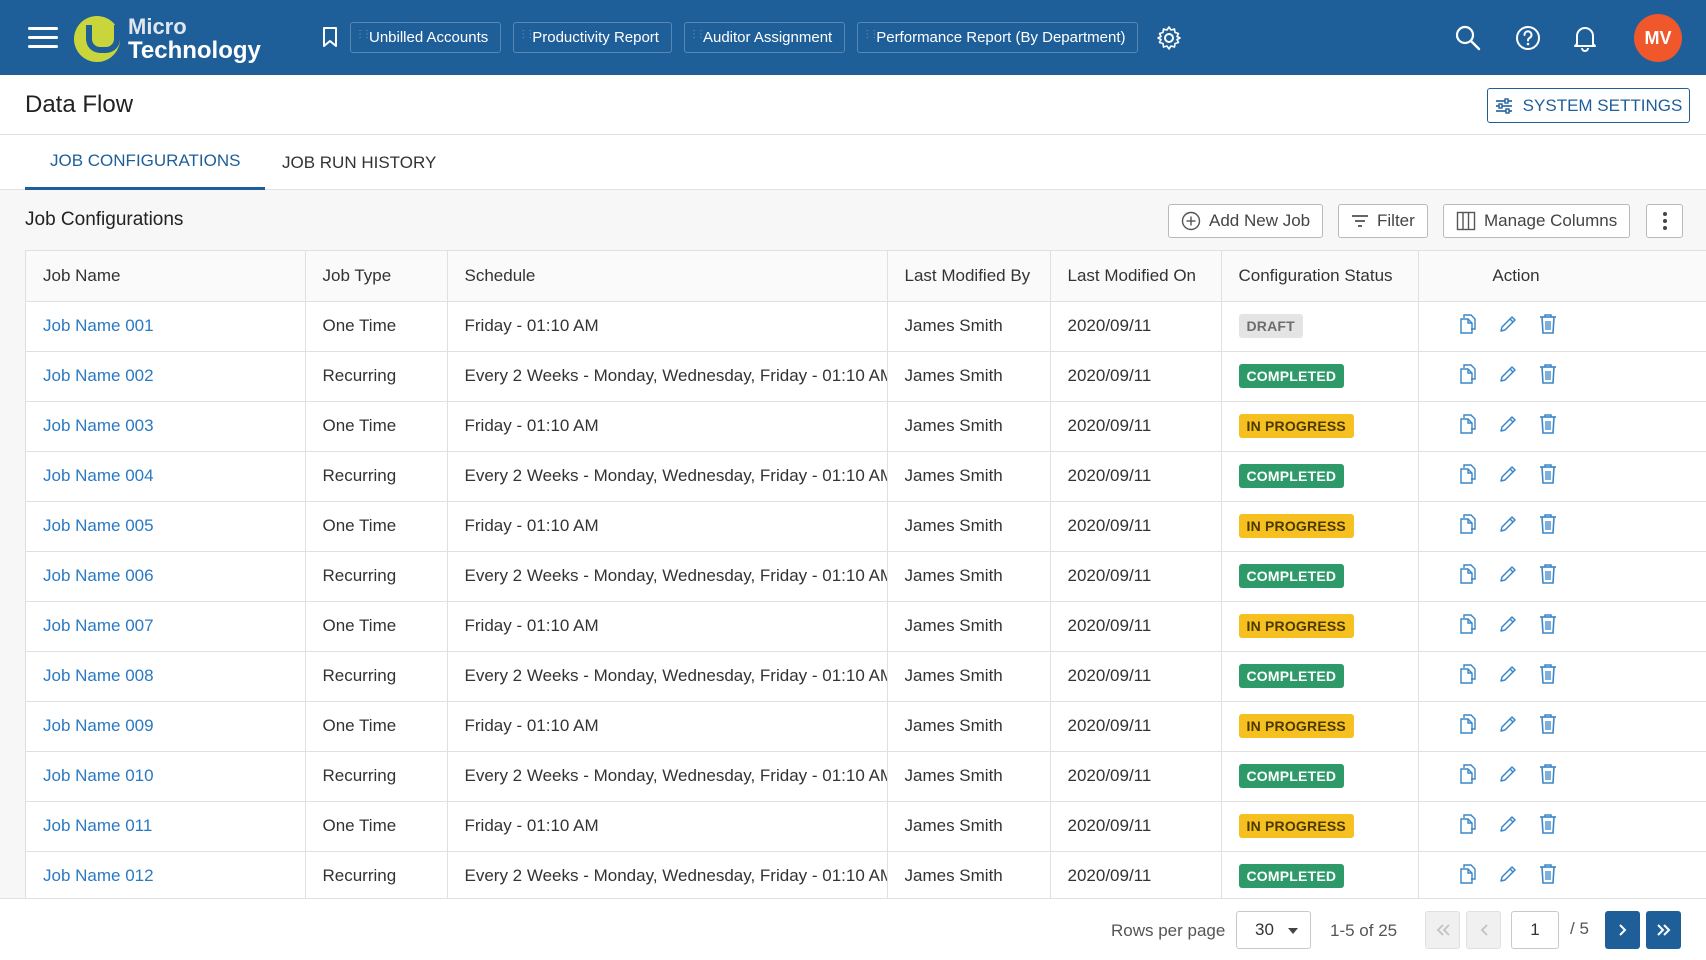 Image resolution: width=1706 pixels, height=960 pixels. Describe the element at coordinates (1664, 221) in the screenshot. I see `more-options-icon` at that location.